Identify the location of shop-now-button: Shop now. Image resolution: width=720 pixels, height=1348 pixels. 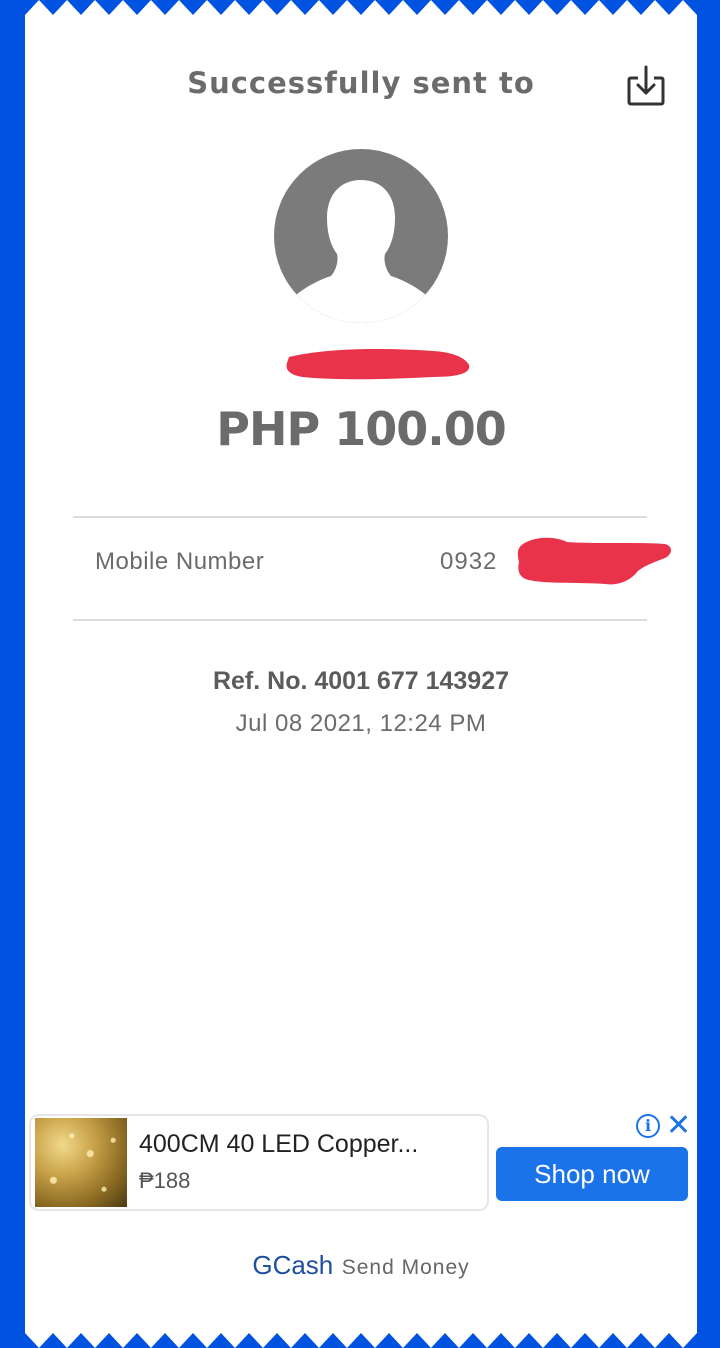
(592, 1174).